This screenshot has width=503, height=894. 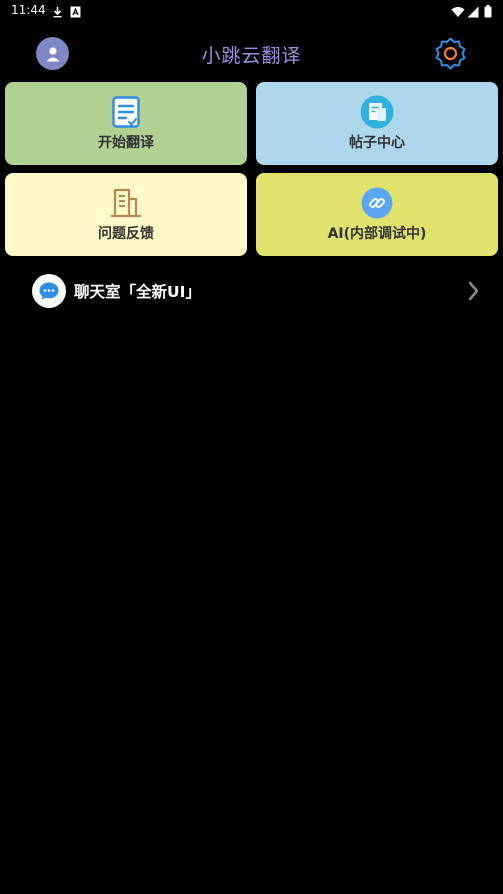 I want to click on link-icon, so click(x=377, y=203).